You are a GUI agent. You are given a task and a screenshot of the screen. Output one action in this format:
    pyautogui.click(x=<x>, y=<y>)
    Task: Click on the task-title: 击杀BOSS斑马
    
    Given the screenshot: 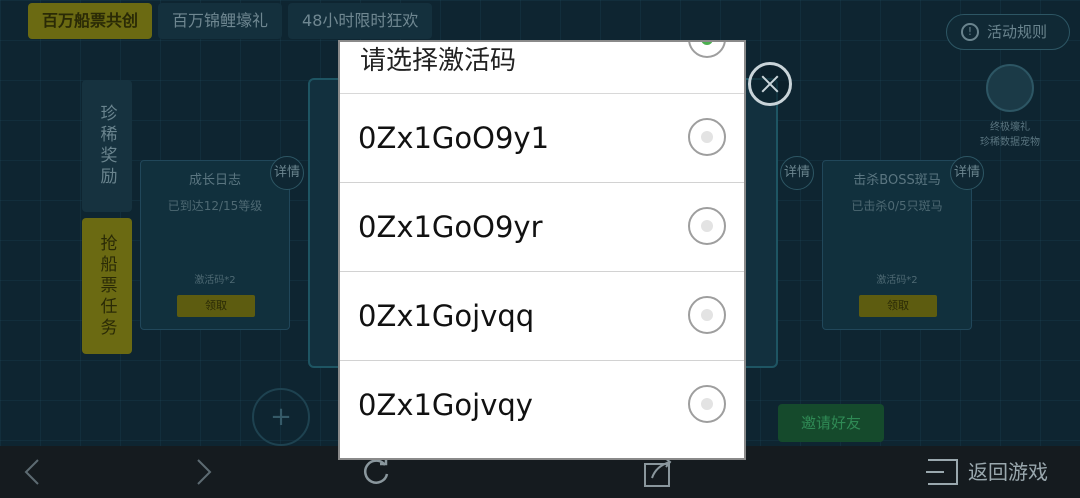 What is the action you would take?
    pyautogui.click(x=897, y=180)
    